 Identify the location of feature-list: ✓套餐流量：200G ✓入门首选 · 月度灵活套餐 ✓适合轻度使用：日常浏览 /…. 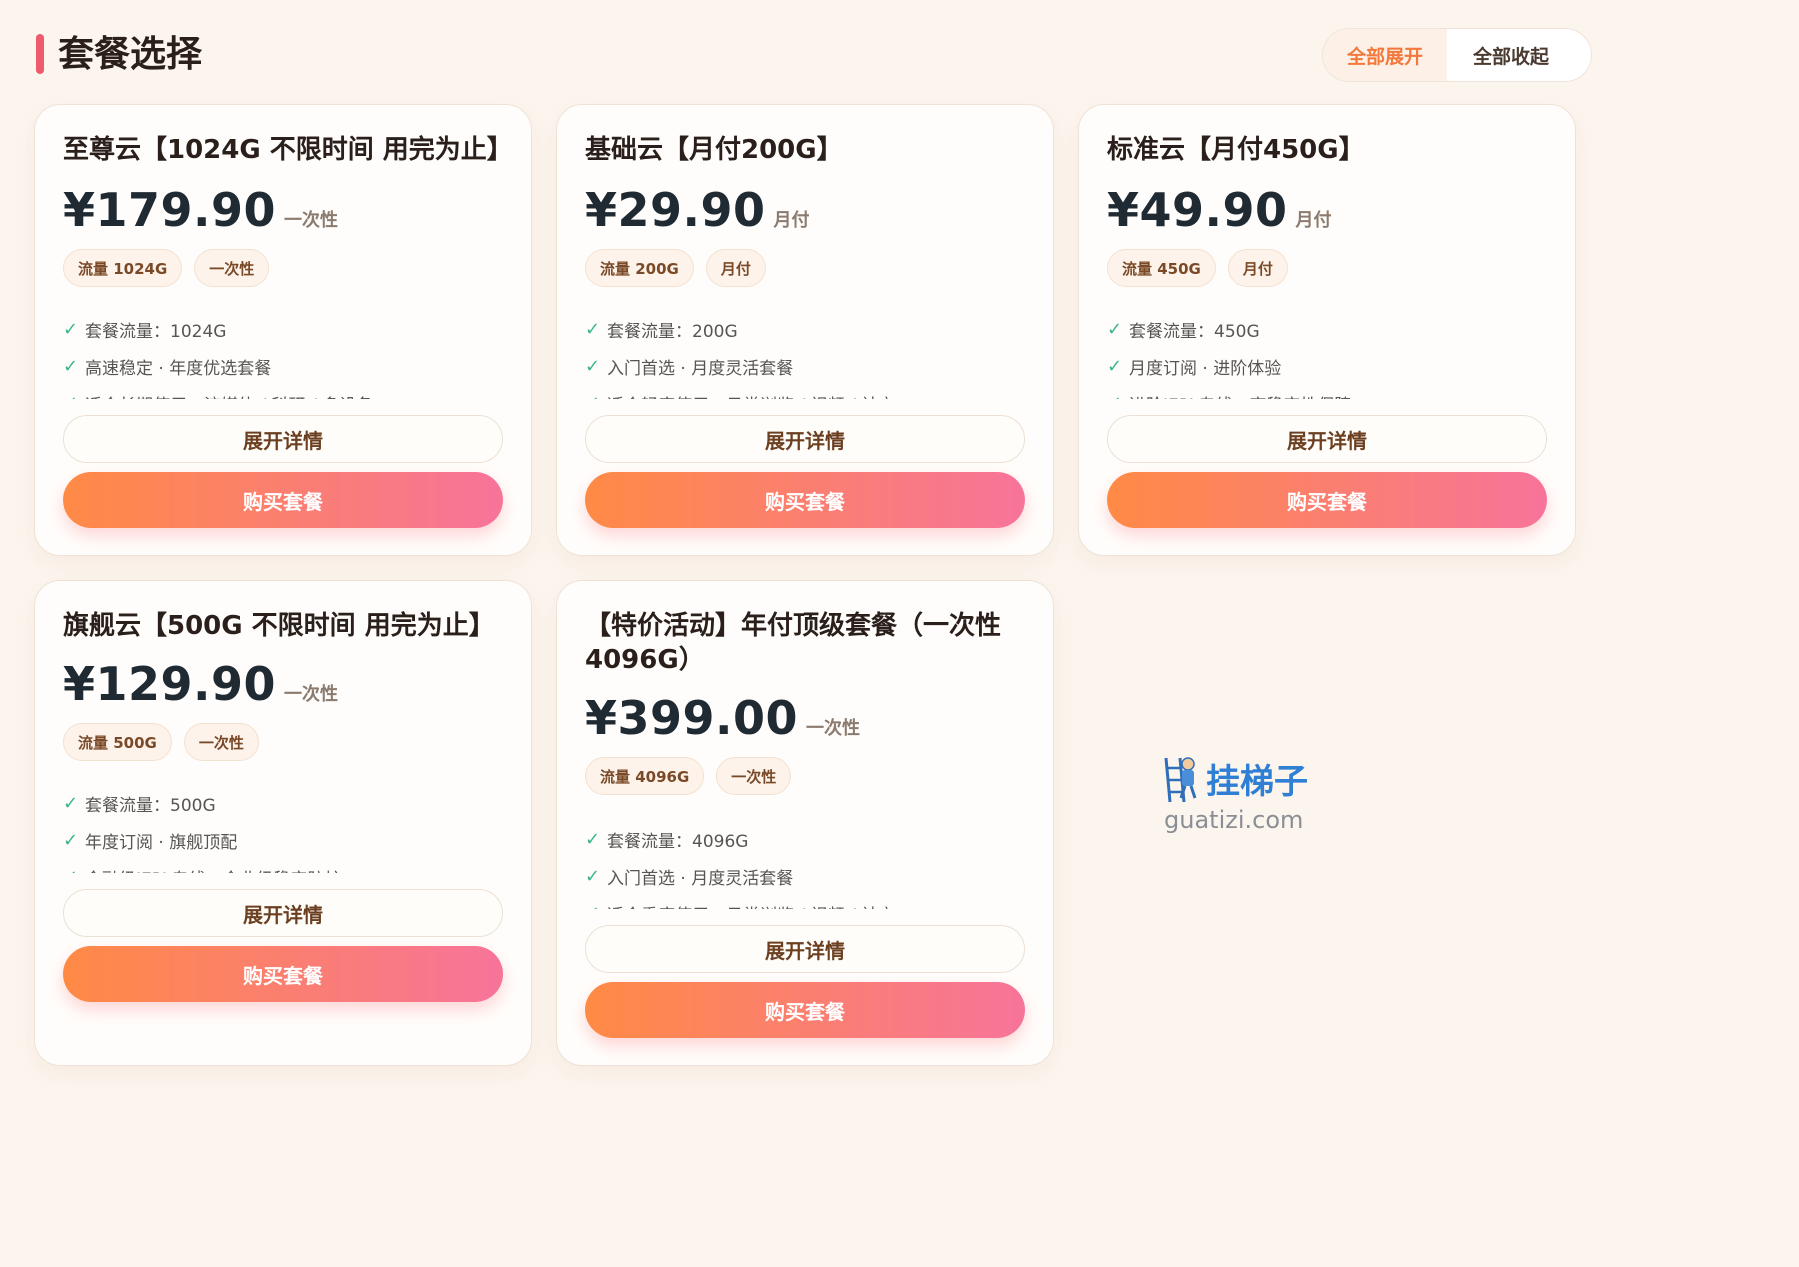
(805, 355).